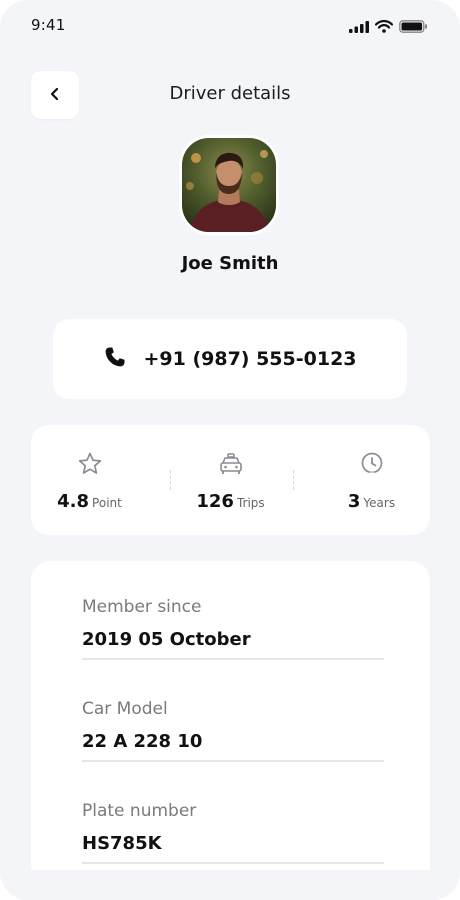 The width and height of the screenshot is (460, 900). I want to click on driver-name: Joe Smith, so click(230, 263).